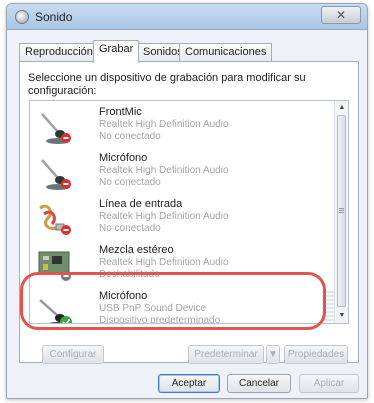 This screenshot has width=374, height=403. Describe the element at coordinates (342, 108) in the screenshot. I see `scroll-up-arrow-icon: ▲` at that location.